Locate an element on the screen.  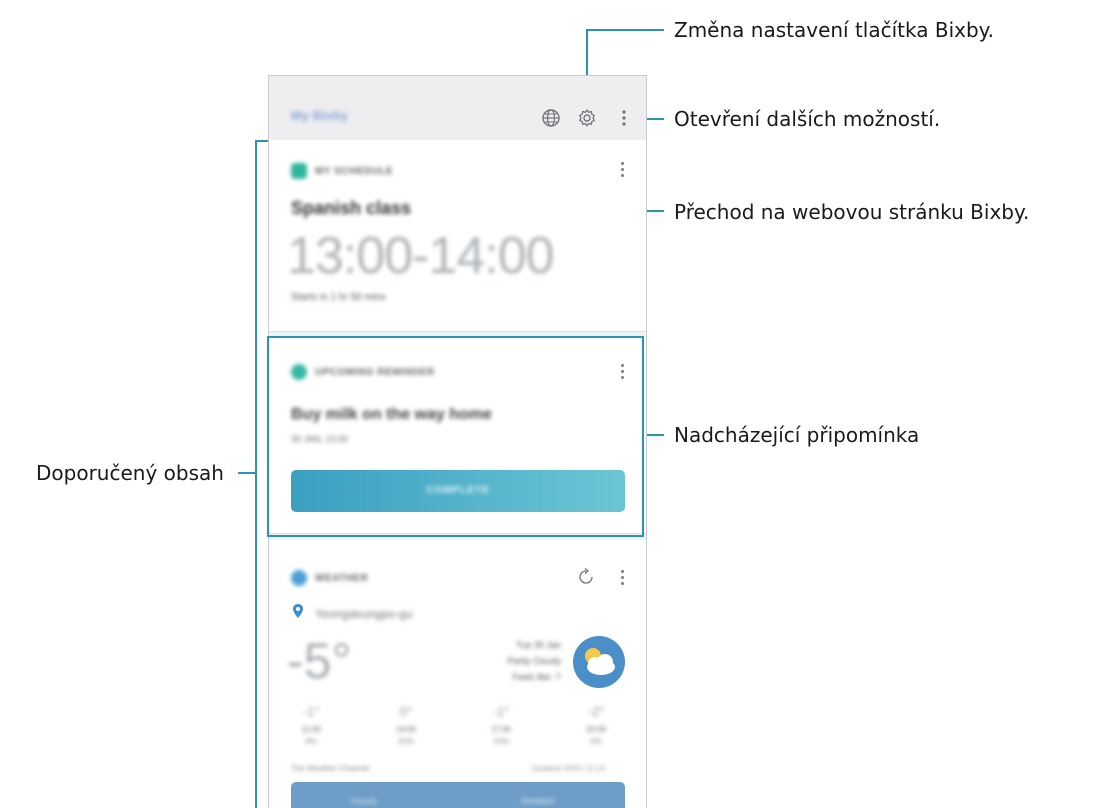
forecast-hour: 20:00 is located at coordinates (596, 729).